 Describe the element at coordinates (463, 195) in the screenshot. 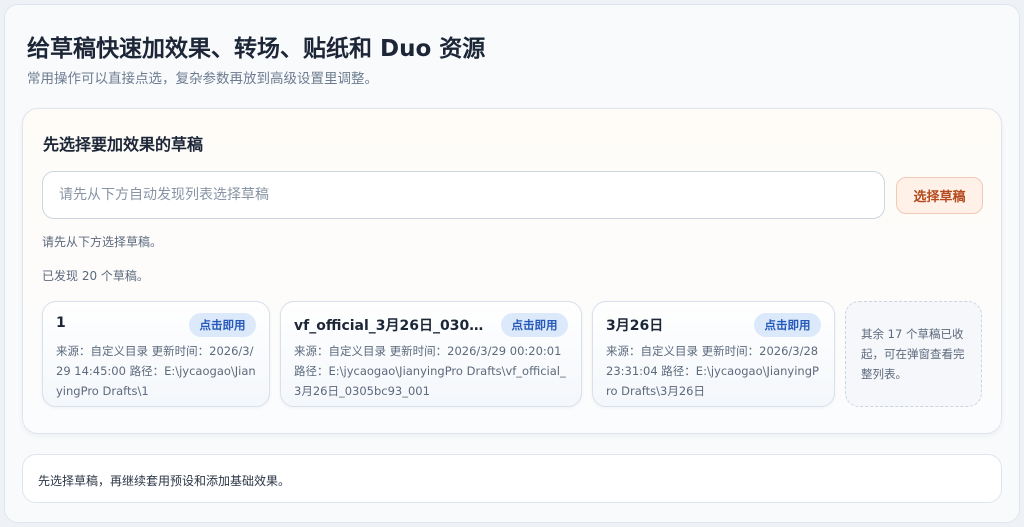

I see `draft-path-input` at that location.